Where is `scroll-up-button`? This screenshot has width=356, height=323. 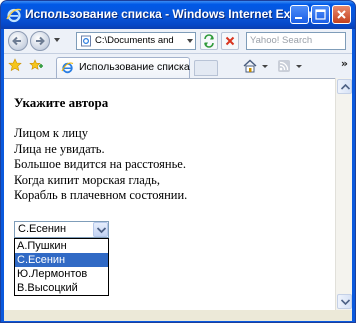 scroll-up-button is located at coordinates (344, 86).